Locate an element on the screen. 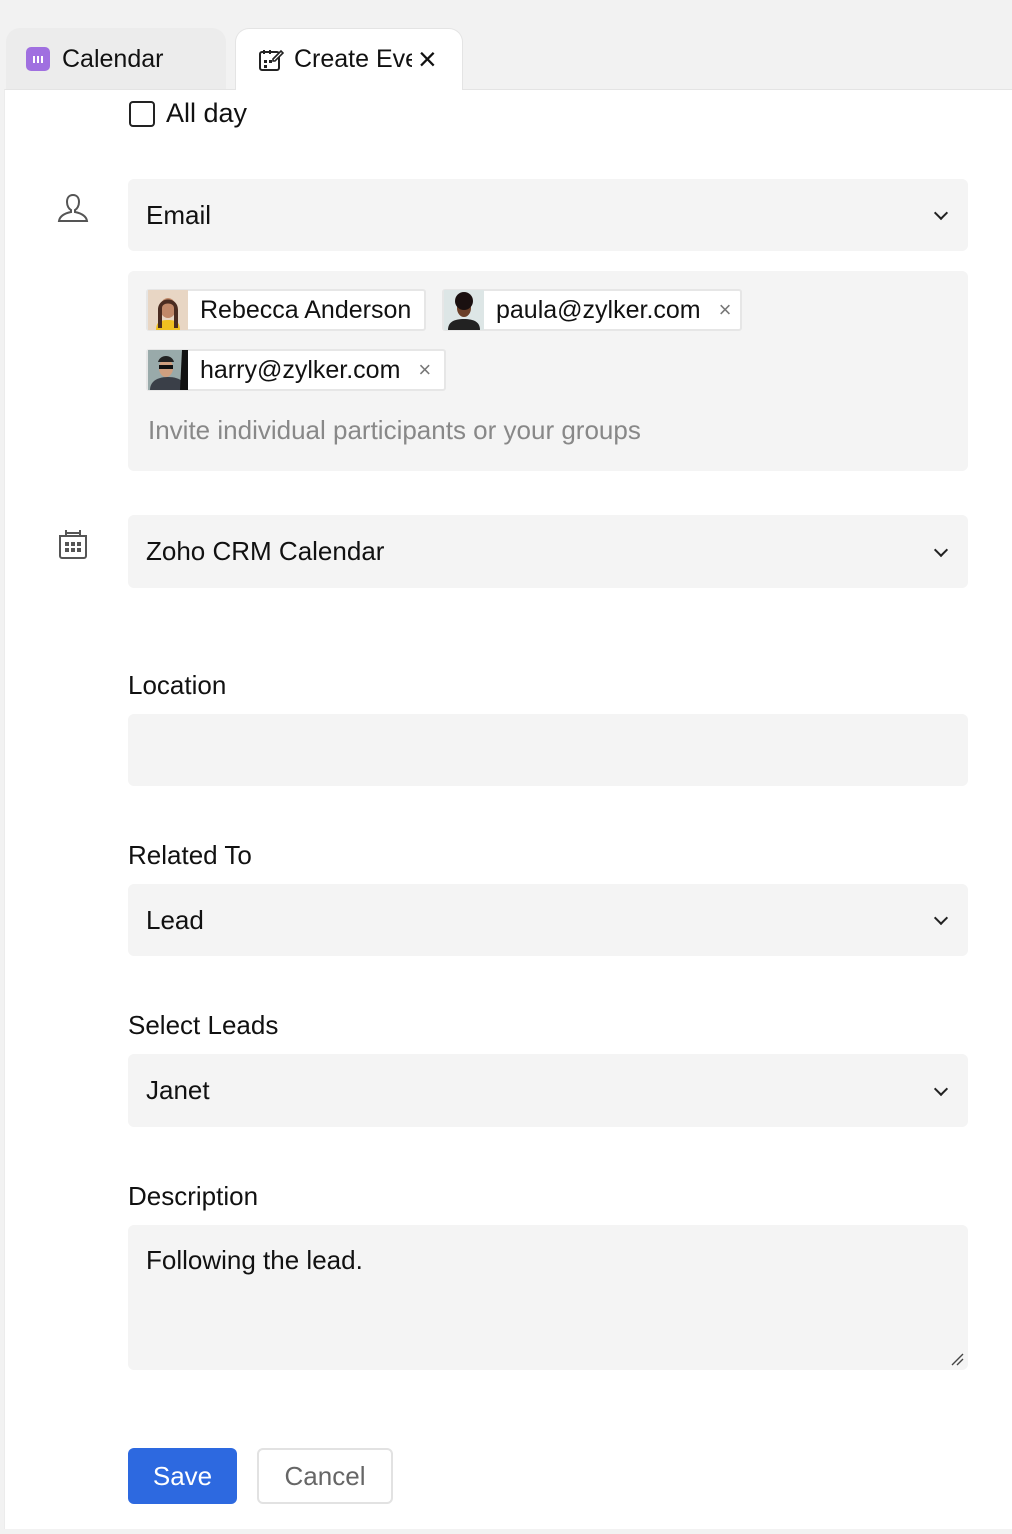  tab-calendar: Calendar is located at coordinates (116, 59).